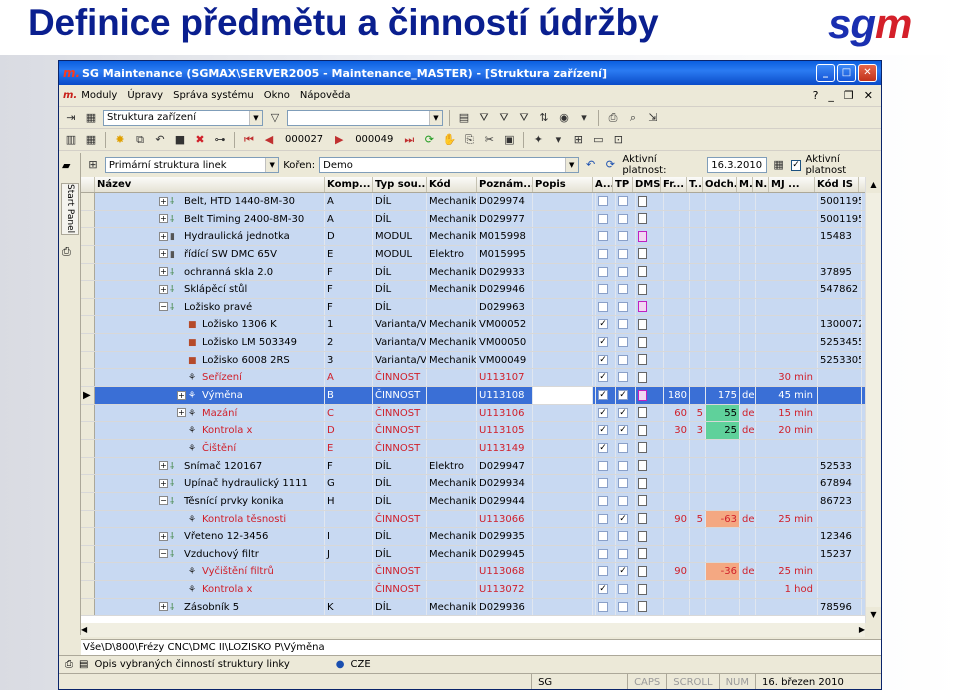  What do you see at coordinates (862, 630) in the screenshot?
I see `scroll-right-icon: ▶` at bounding box center [862, 630].